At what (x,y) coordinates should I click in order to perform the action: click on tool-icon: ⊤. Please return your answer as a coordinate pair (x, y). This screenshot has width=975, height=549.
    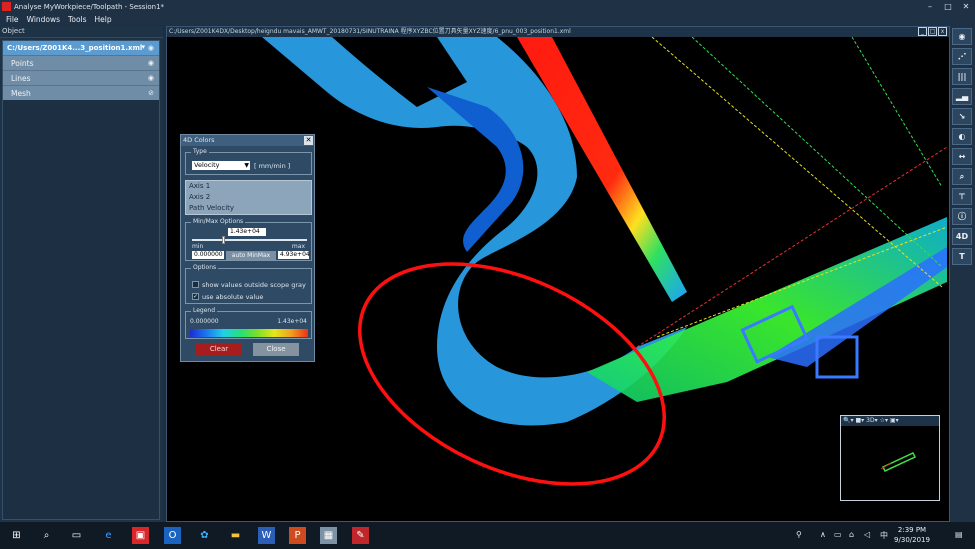
    Looking at the image, I should click on (962, 196).